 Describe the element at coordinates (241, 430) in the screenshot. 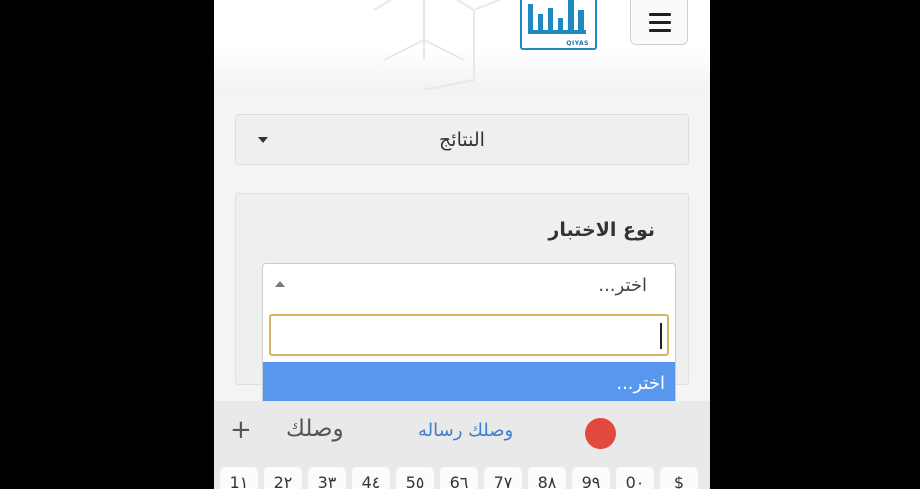

I see `plus-icon: +` at that location.